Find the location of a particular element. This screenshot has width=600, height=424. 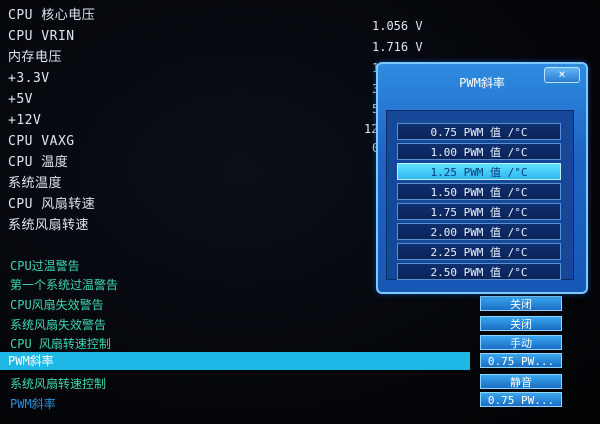

monitor-label: CPU 温度 is located at coordinates (38, 162).